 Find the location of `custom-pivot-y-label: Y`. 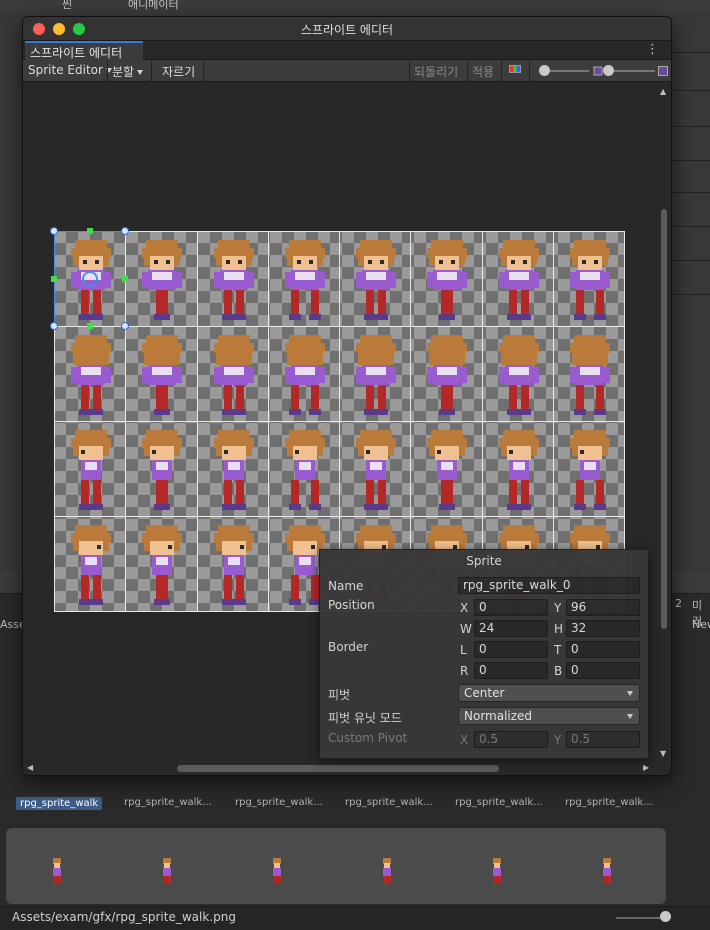

custom-pivot-y-label: Y is located at coordinates (558, 740).